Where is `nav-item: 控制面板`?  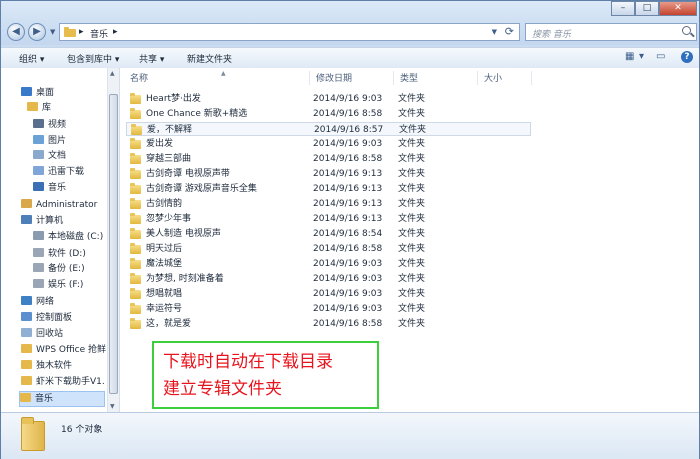
nav-item: 控制面板 is located at coordinates (46, 318).